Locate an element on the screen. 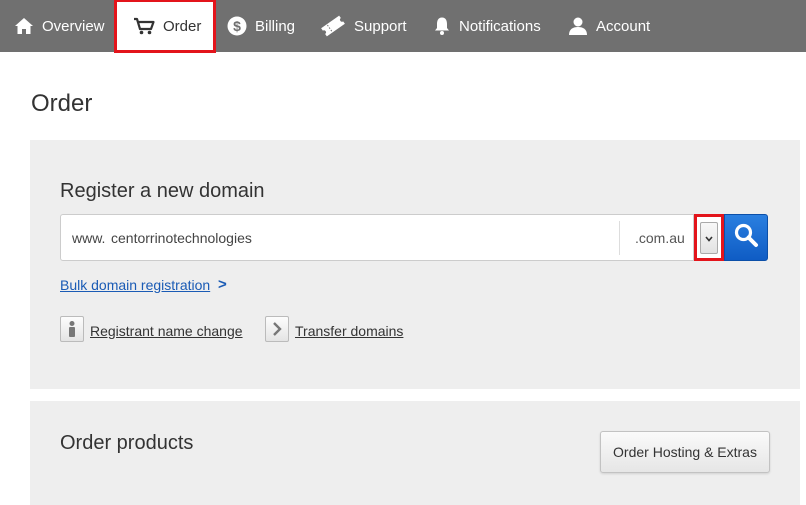 The width and height of the screenshot is (806, 505). nav-order: Order is located at coordinates (165, 26).